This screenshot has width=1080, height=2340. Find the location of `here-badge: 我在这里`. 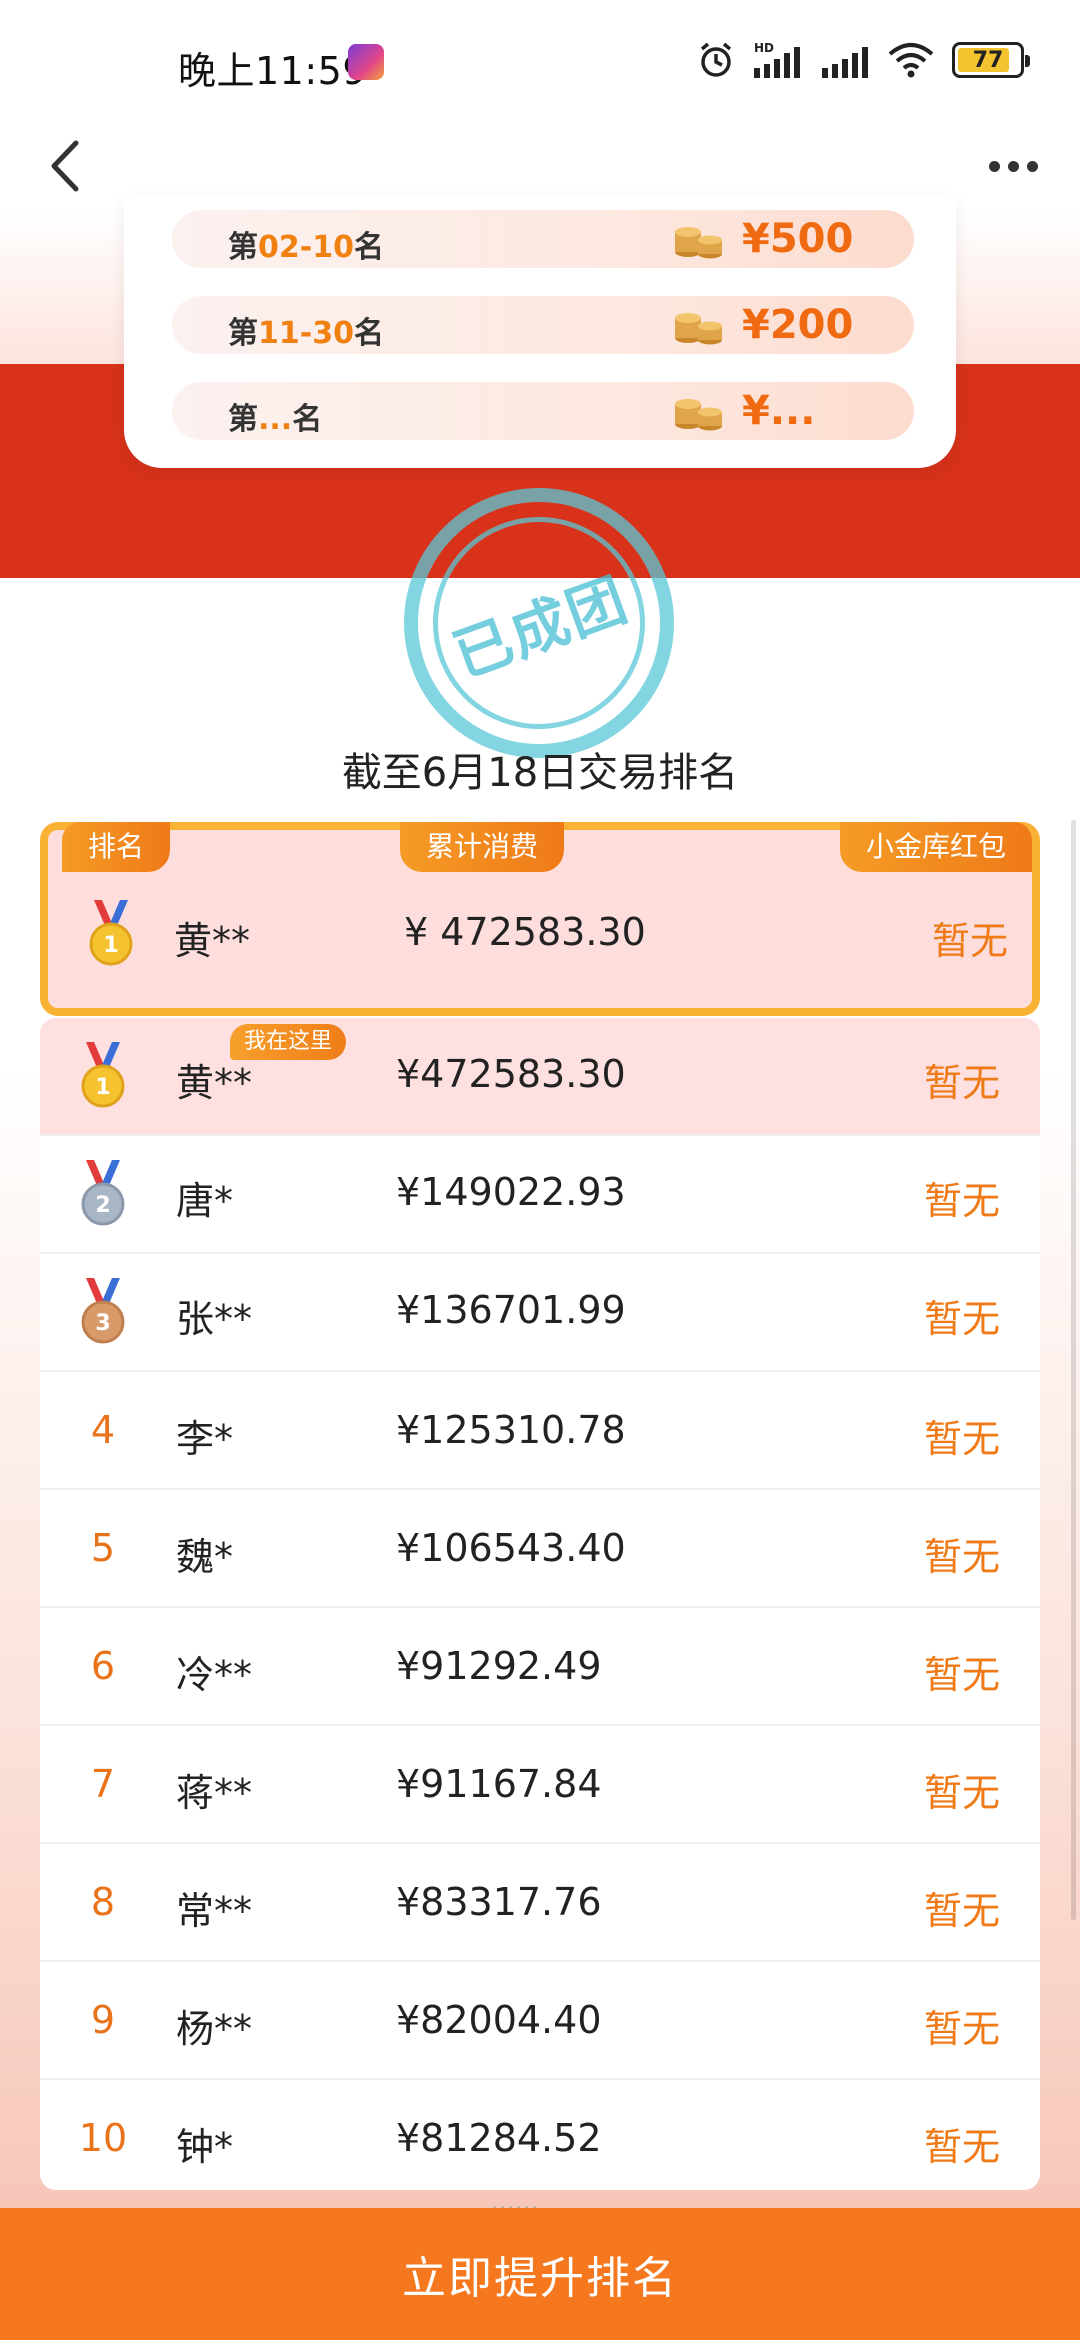

here-badge: 我在这里 is located at coordinates (288, 1042).